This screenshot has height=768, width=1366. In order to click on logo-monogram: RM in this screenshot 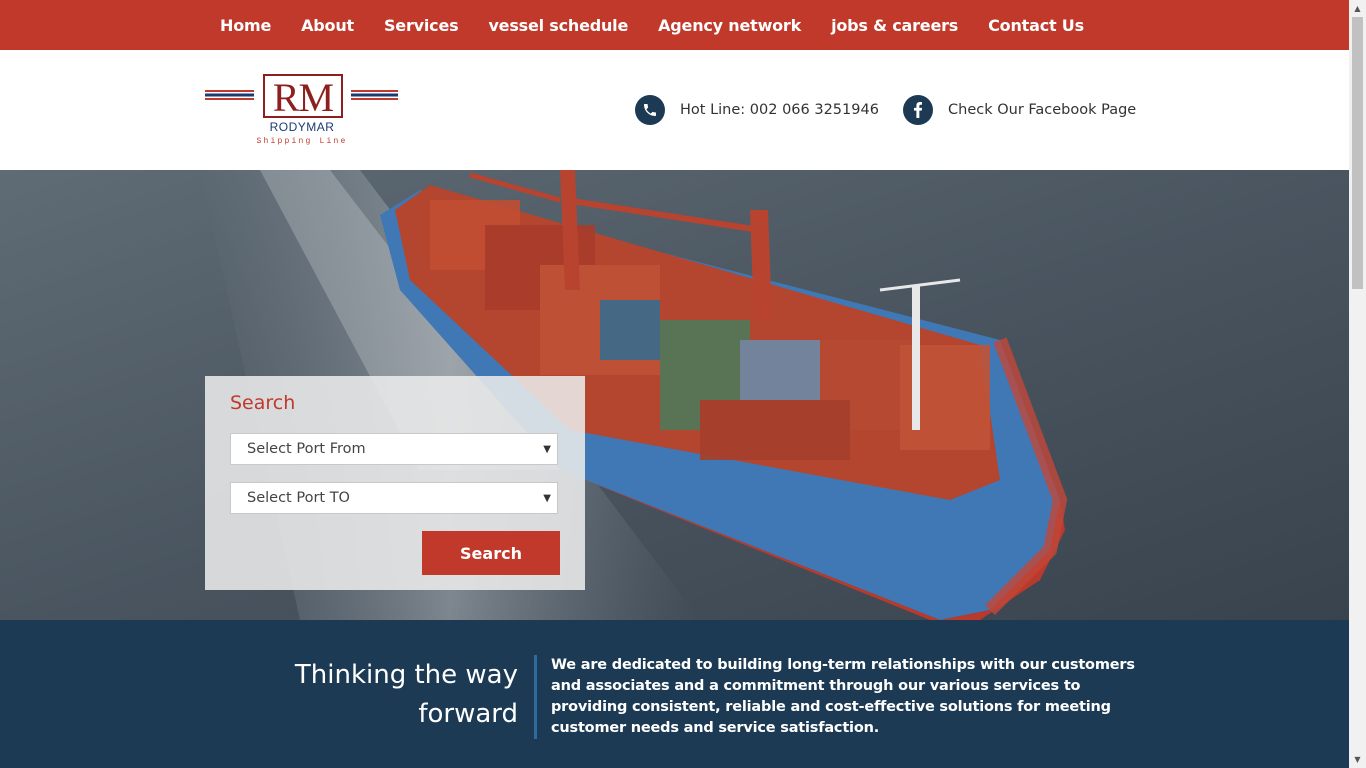, I will do `click(303, 97)`.